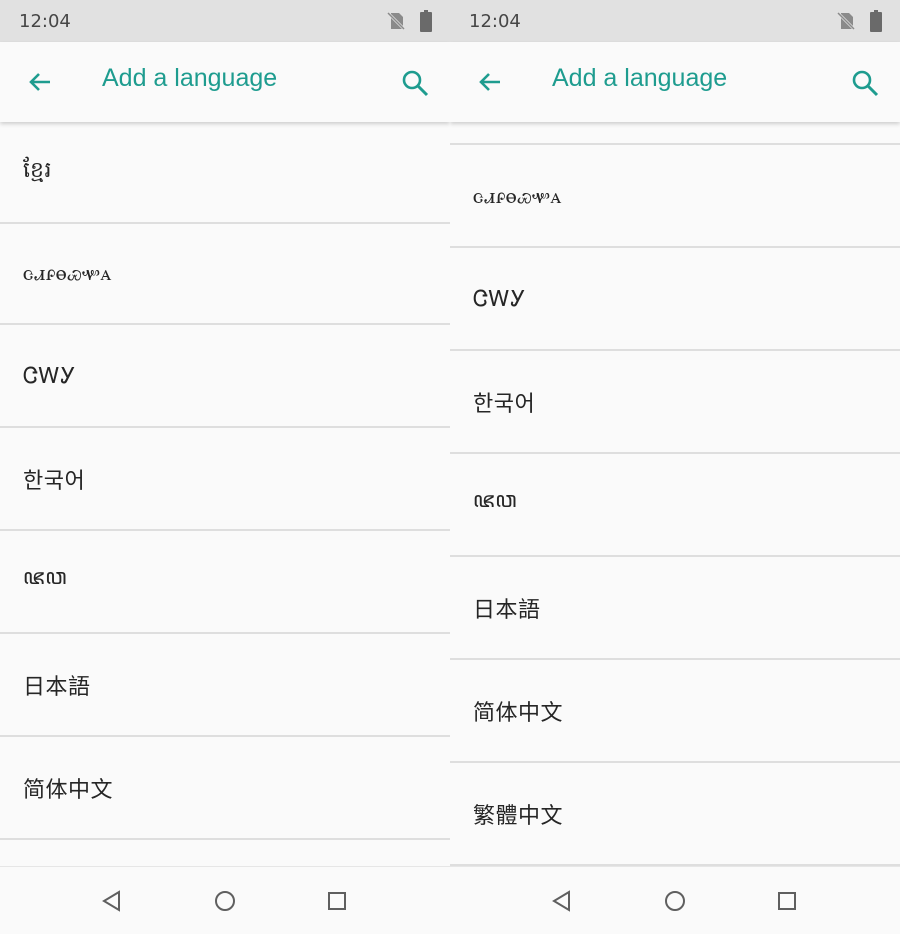 The width and height of the screenshot is (900, 934). I want to click on language-item: ខ្មែរ, so click(225, 173).